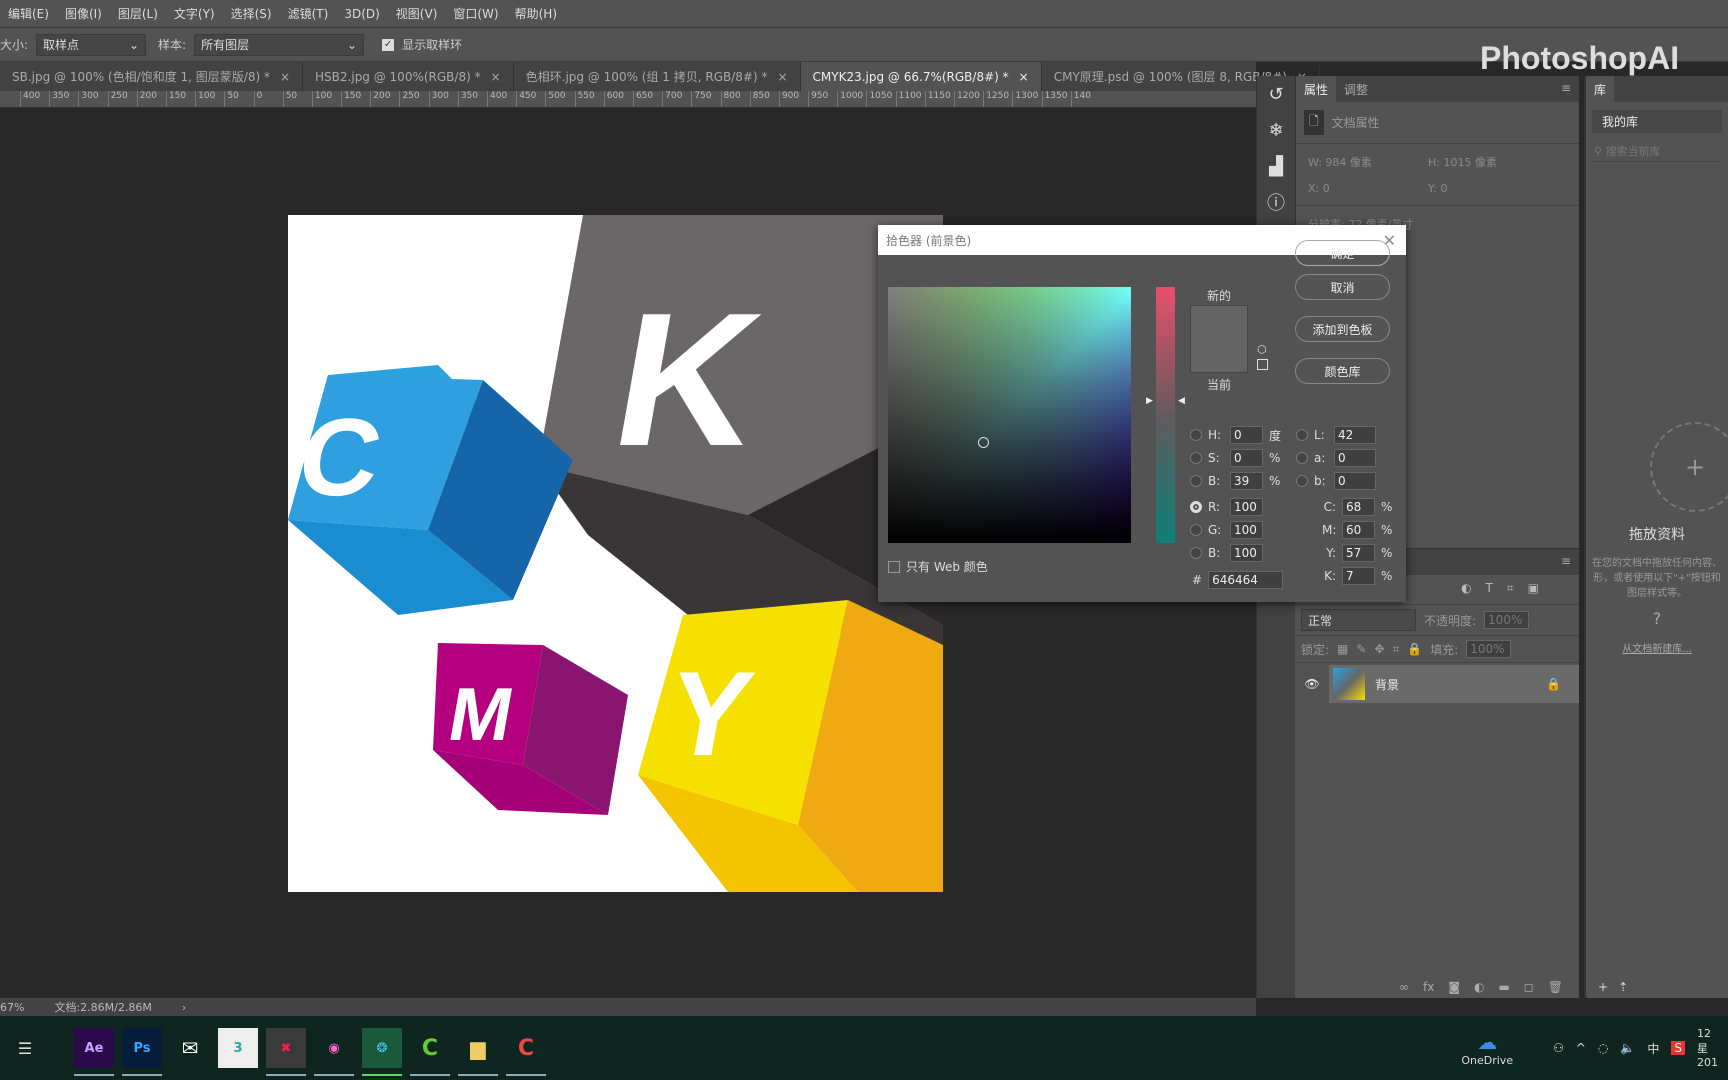 This screenshot has width=1728, height=1080. What do you see at coordinates (138, 13) in the screenshot?
I see `menu-layer: 图层(L)` at bounding box center [138, 13].